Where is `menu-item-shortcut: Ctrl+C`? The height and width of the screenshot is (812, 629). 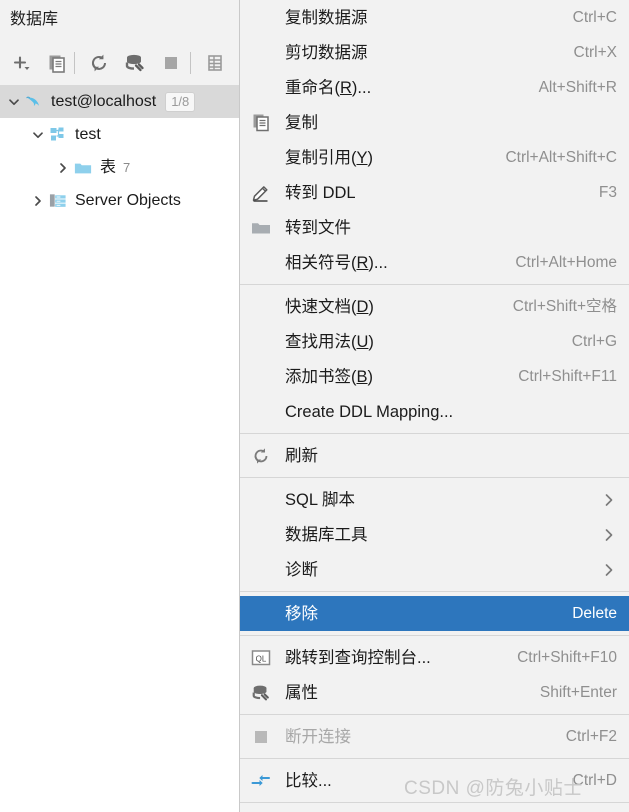
menu-item-shortcut: Ctrl+C is located at coordinates (594, 17).